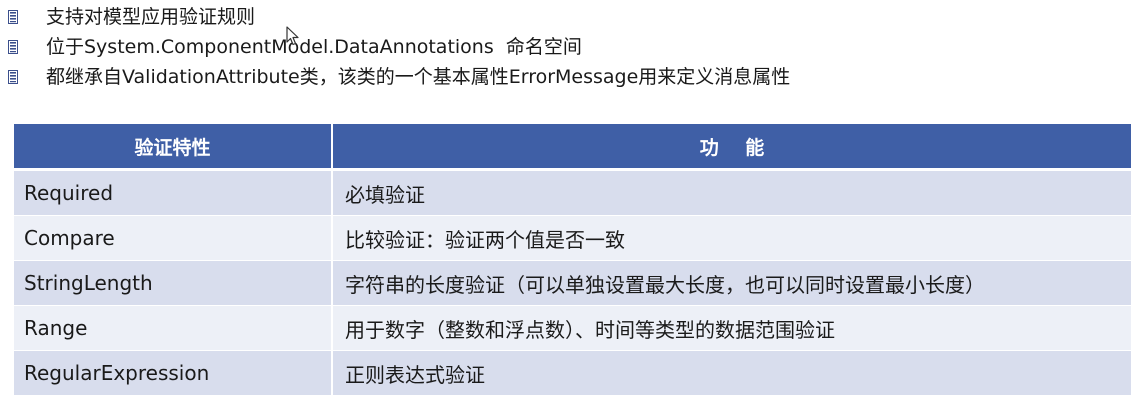 The image size is (1147, 409). I want to click on cell-attribute: Compare, so click(173, 238).